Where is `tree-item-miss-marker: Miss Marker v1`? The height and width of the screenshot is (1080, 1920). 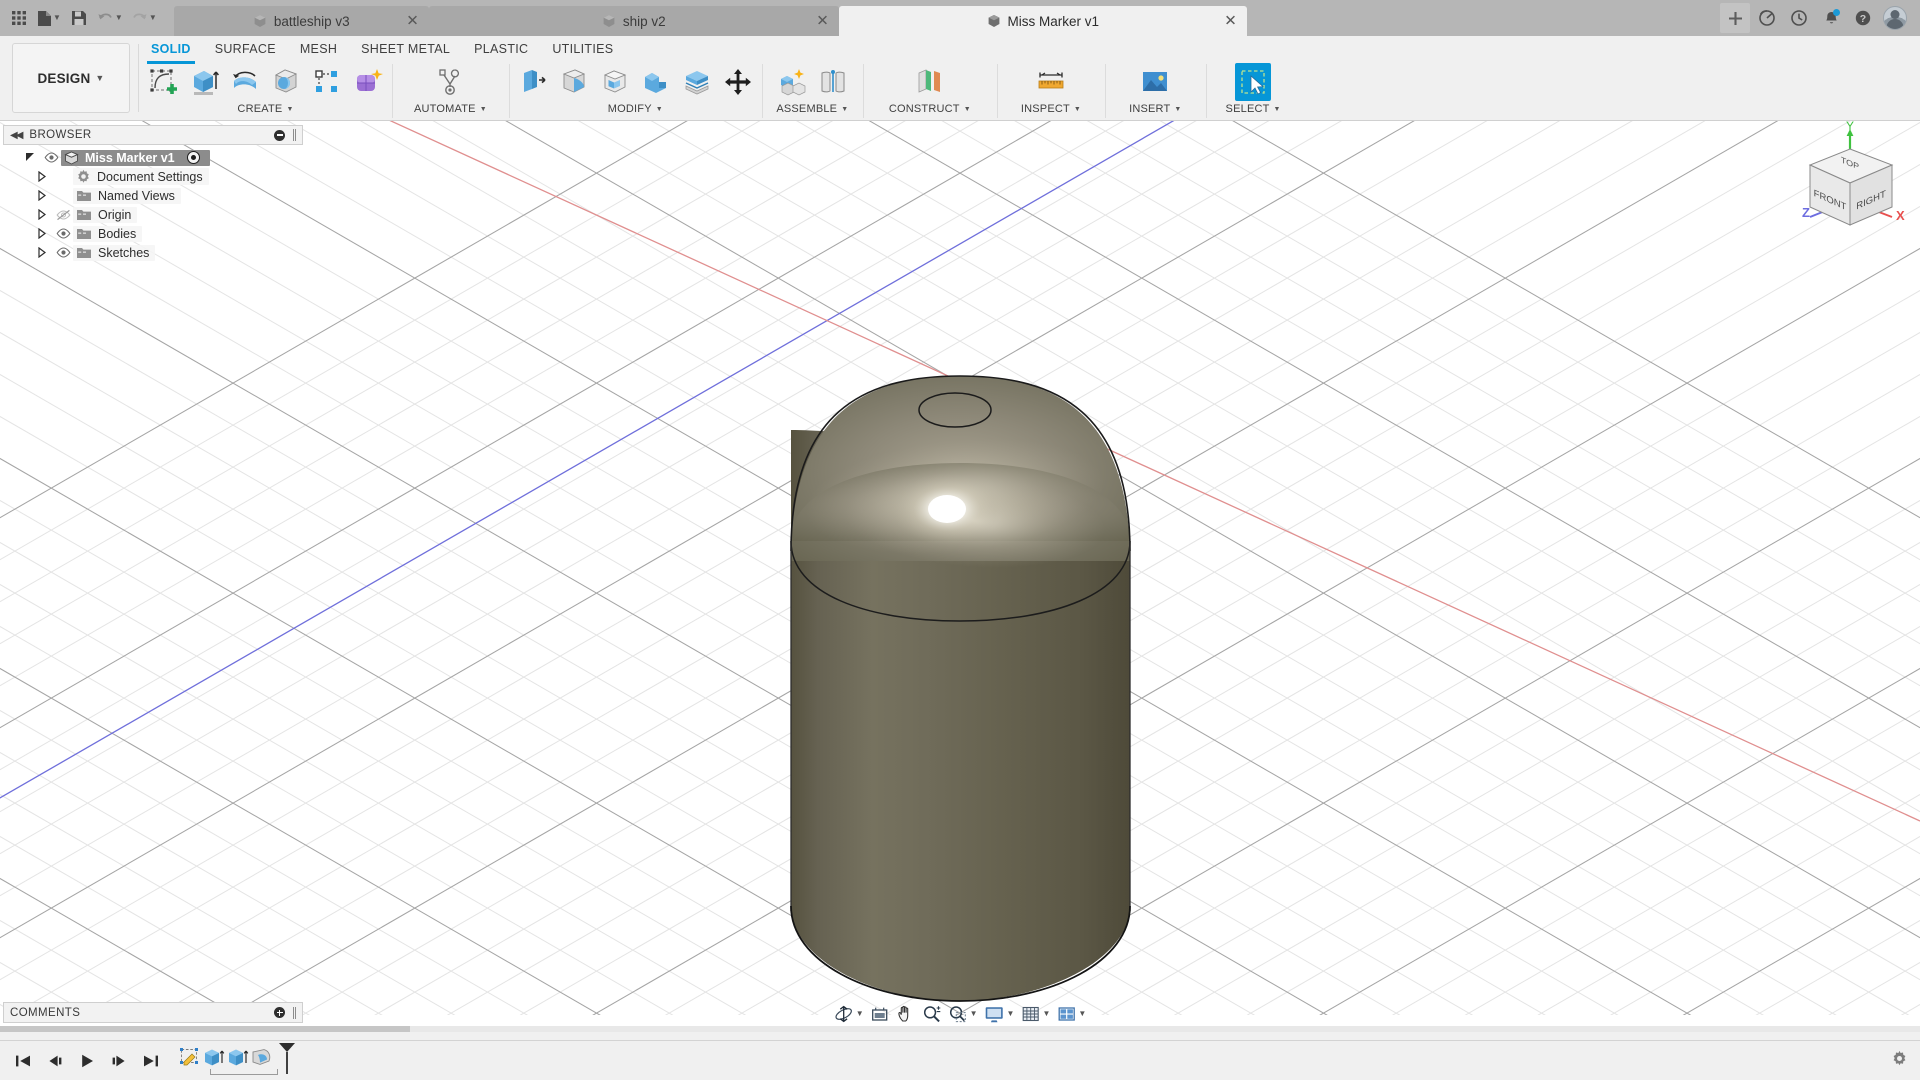
tree-item-miss-marker: Miss Marker v1 is located at coordinates (153, 157).